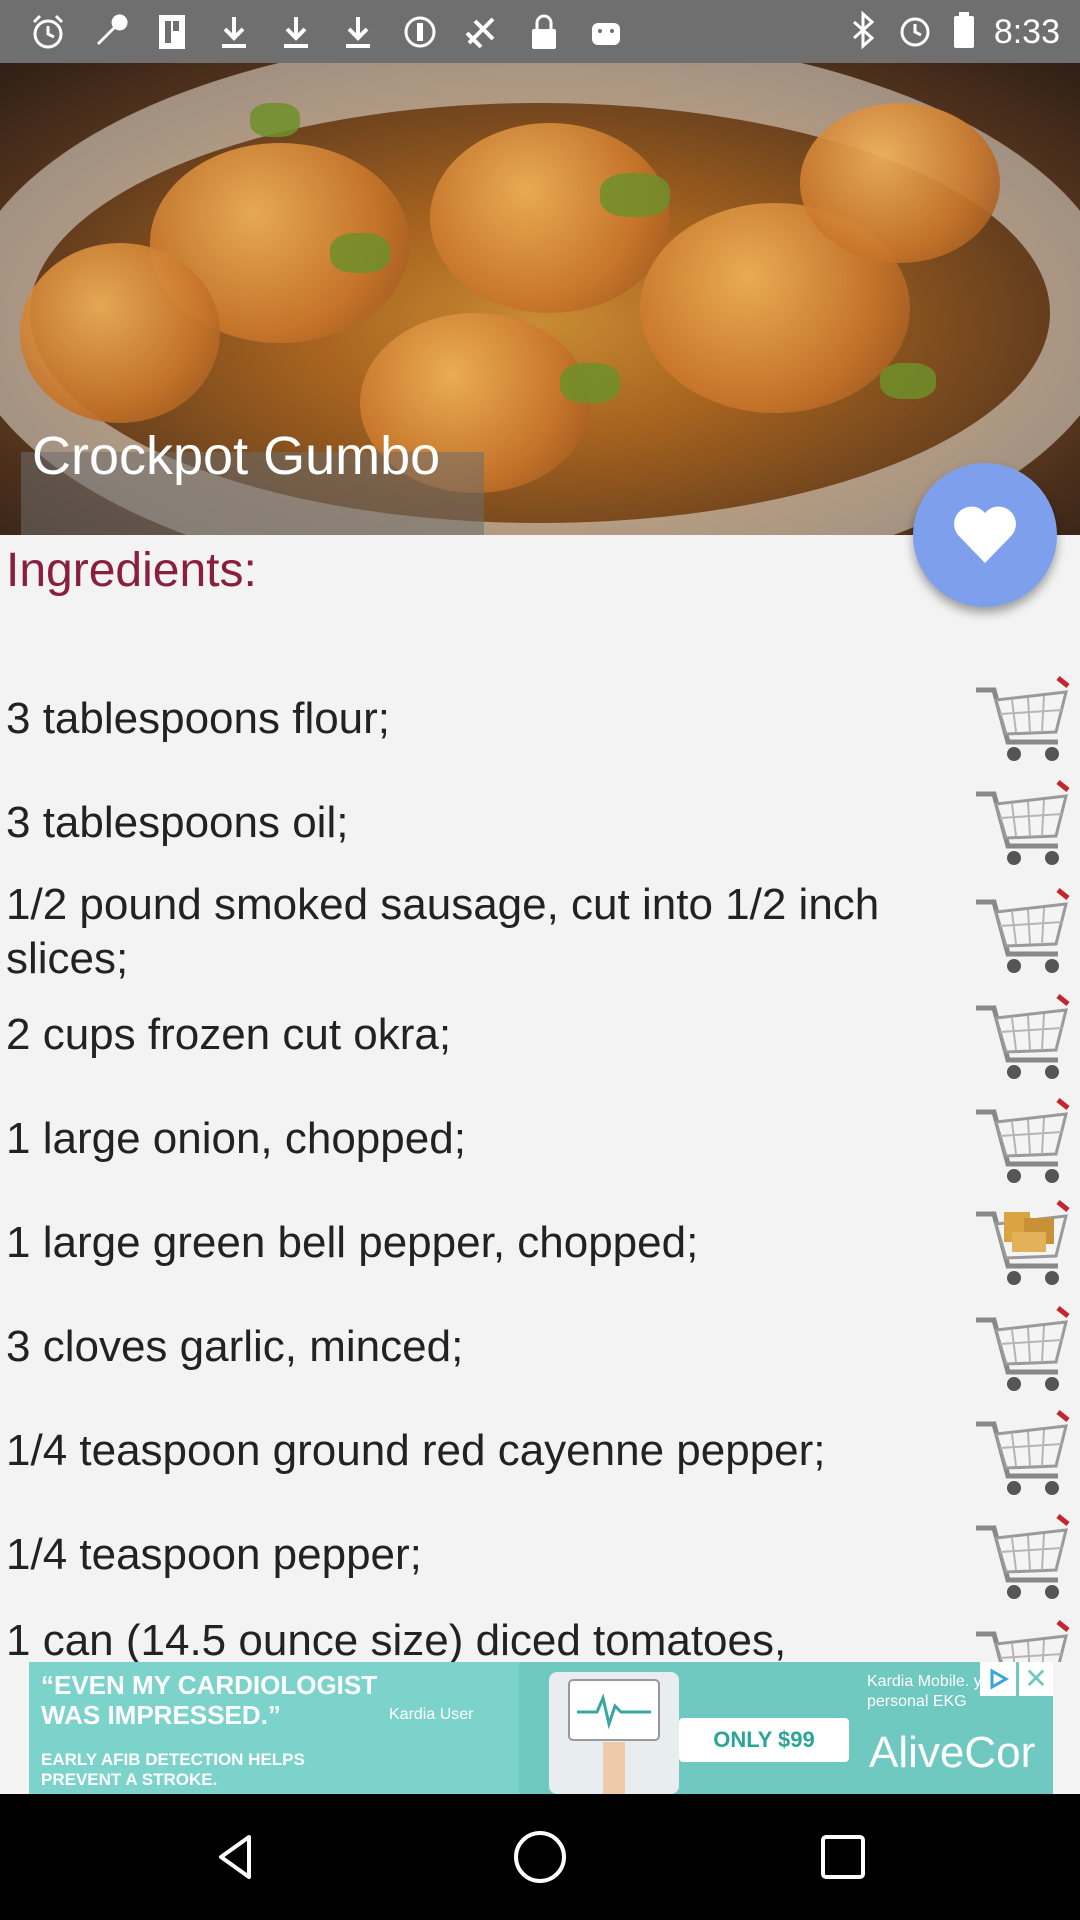 The width and height of the screenshot is (1080, 1920). Describe the element at coordinates (964, 32) in the screenshot. I see `battery-icon` at that location.